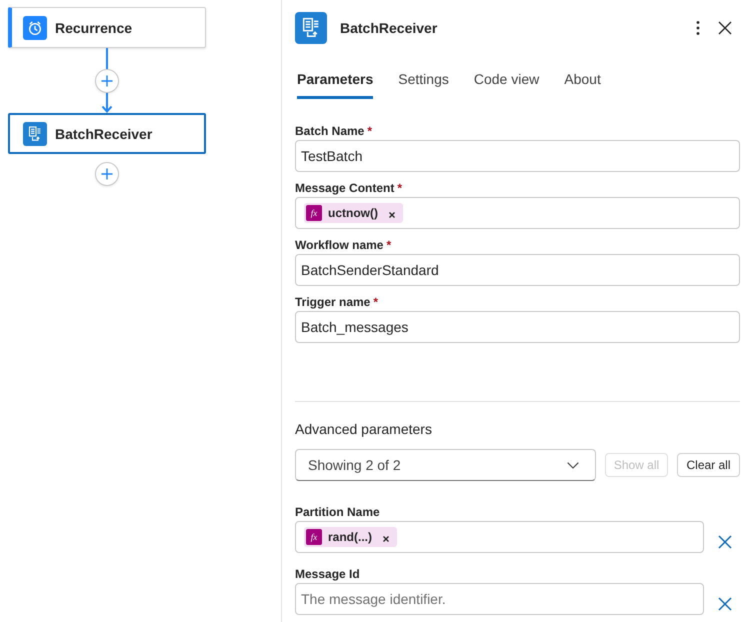 The height and width of the screenshot is (622, 748). Describe the element at coordinates (423, 82) in the screenshot. I see `tab: Settings` at that location.